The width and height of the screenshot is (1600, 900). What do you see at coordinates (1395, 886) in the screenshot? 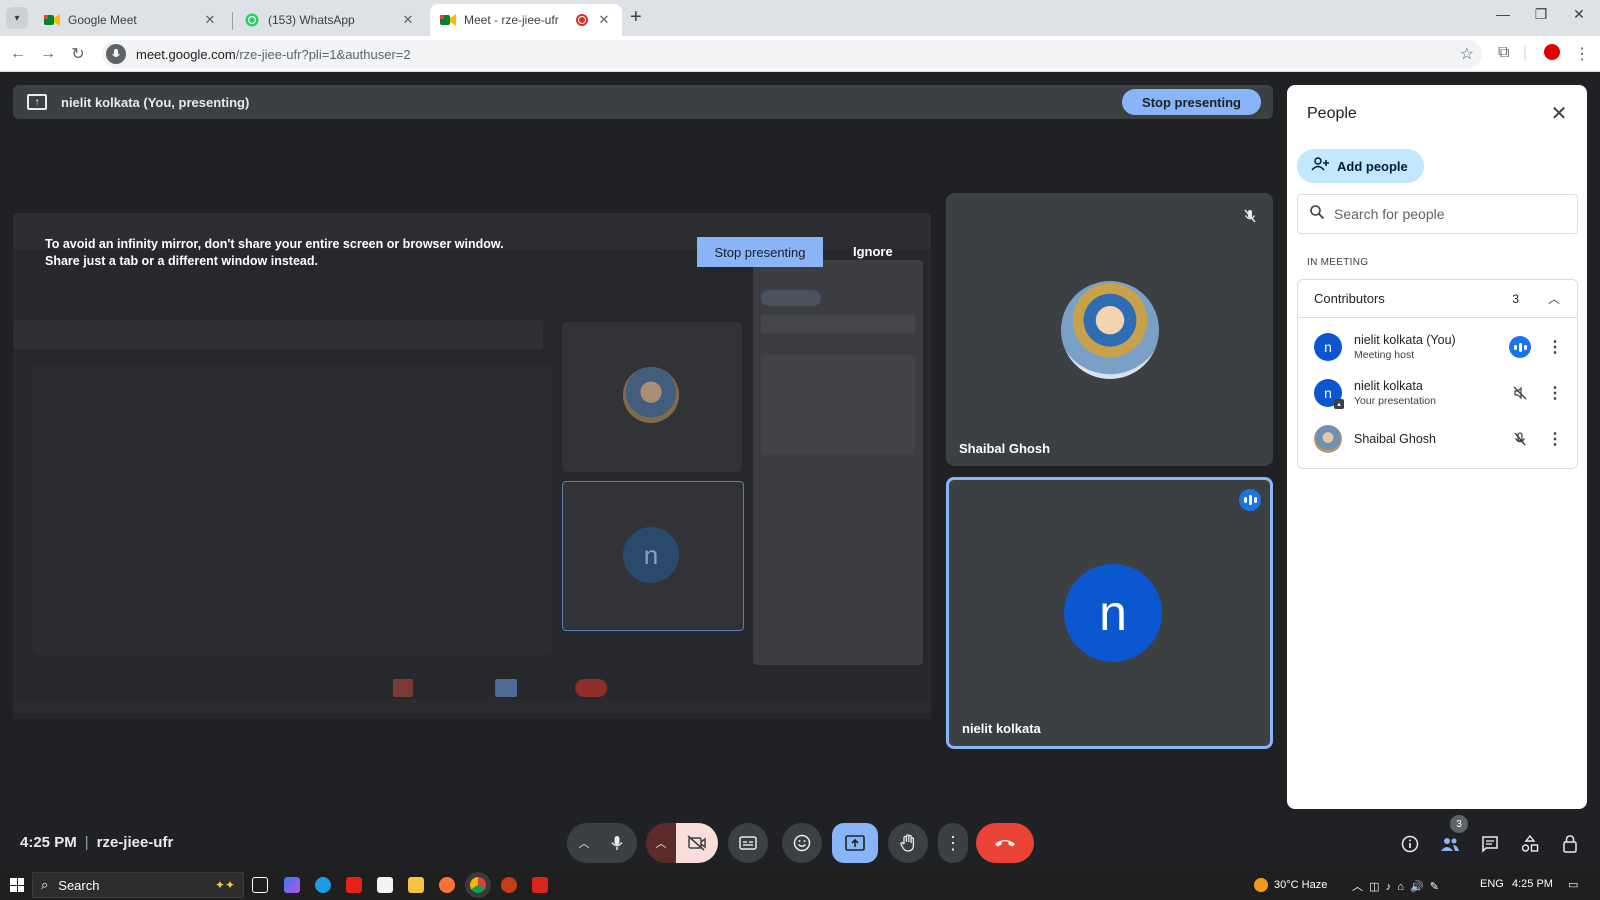
I see `system-tray-icons: ︿ ◫ ♪ ⌂ 🔊 ✎` at bounding box center [1395, 886].